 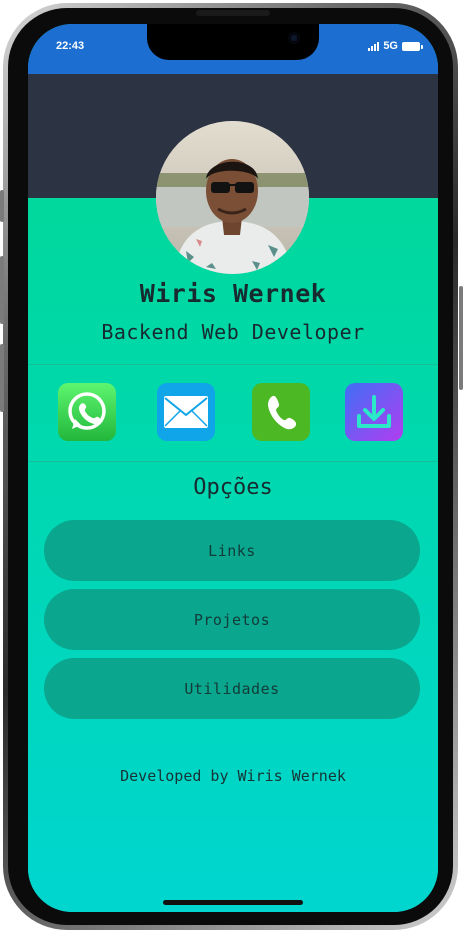 I want to click on whatsapp-button, so click(x=87, y=412).